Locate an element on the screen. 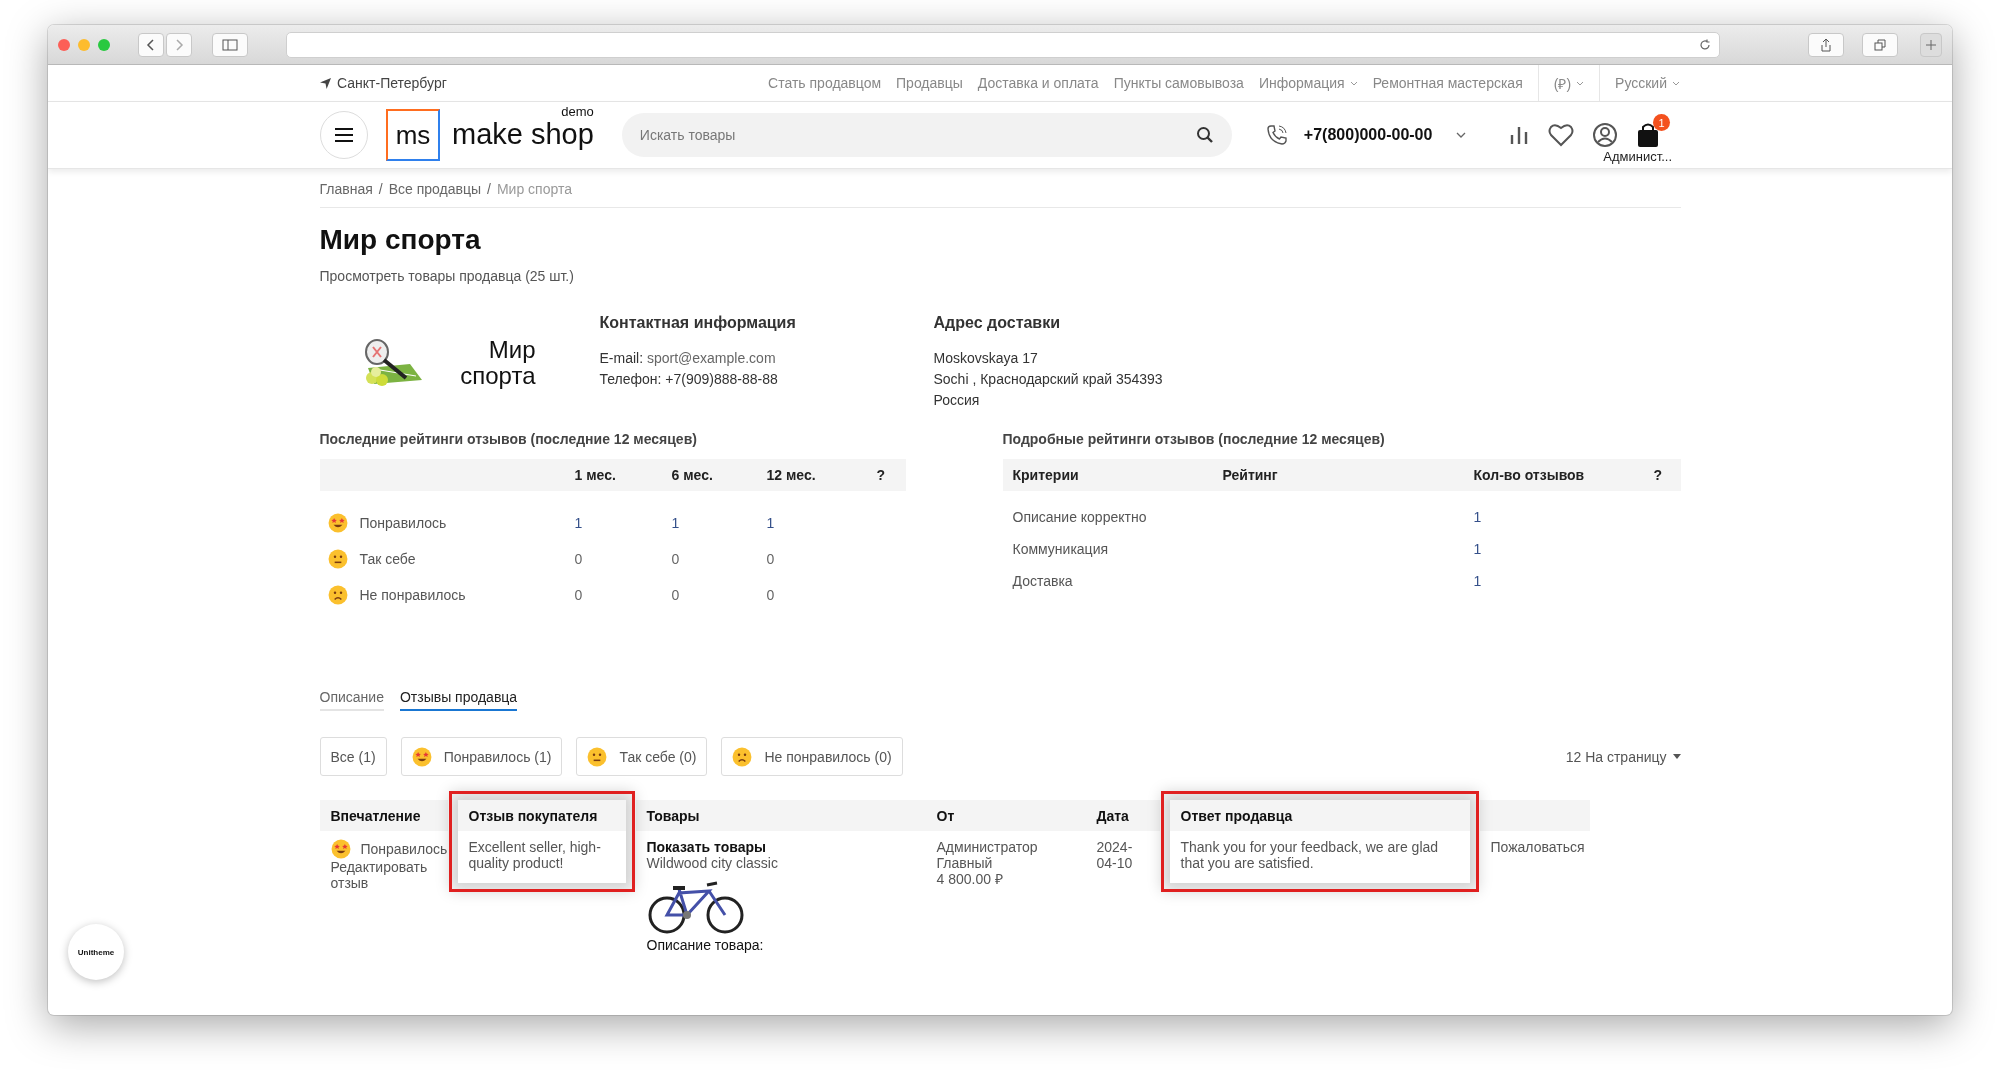 The width and height of the screenshot is (2002, 1085). chevron-left-icon is located at coordinates (151, 44).